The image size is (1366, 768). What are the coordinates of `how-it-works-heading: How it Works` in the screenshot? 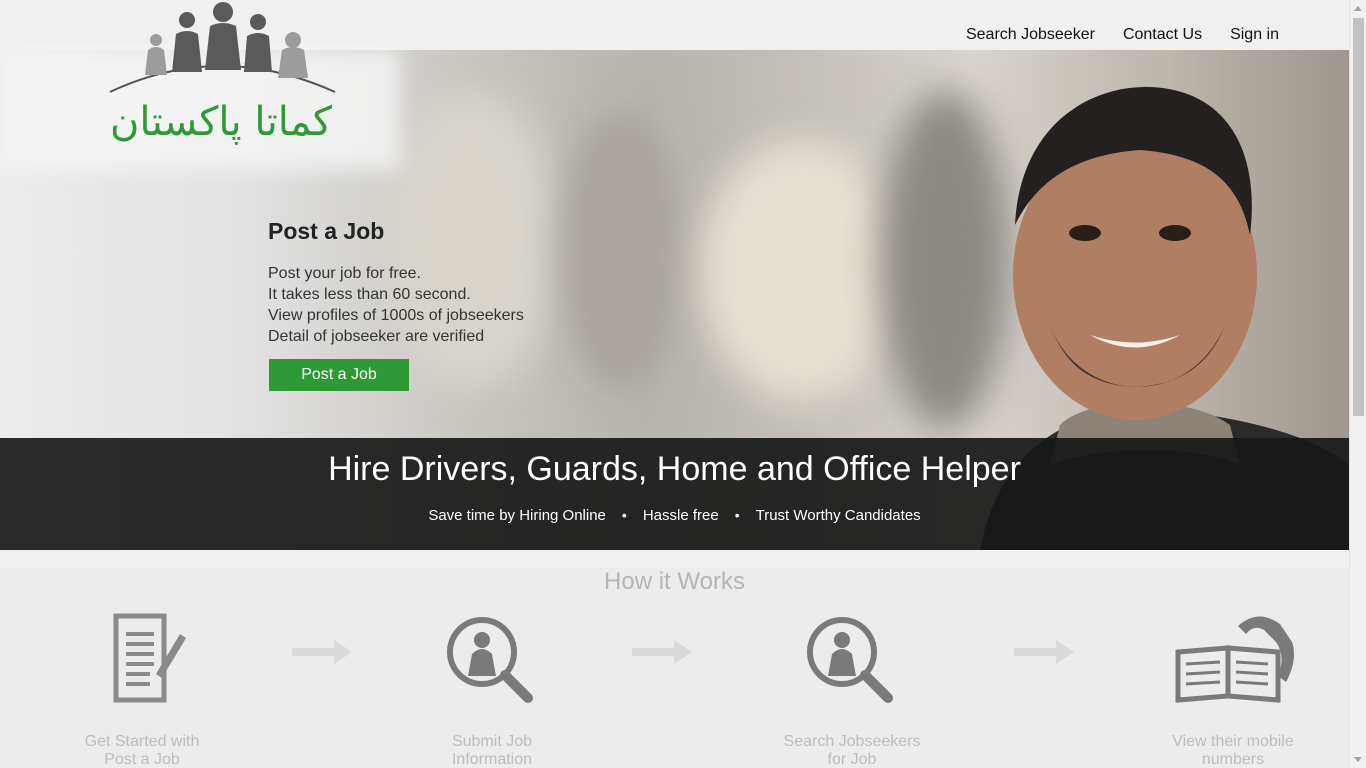 It's located at (674, 581).